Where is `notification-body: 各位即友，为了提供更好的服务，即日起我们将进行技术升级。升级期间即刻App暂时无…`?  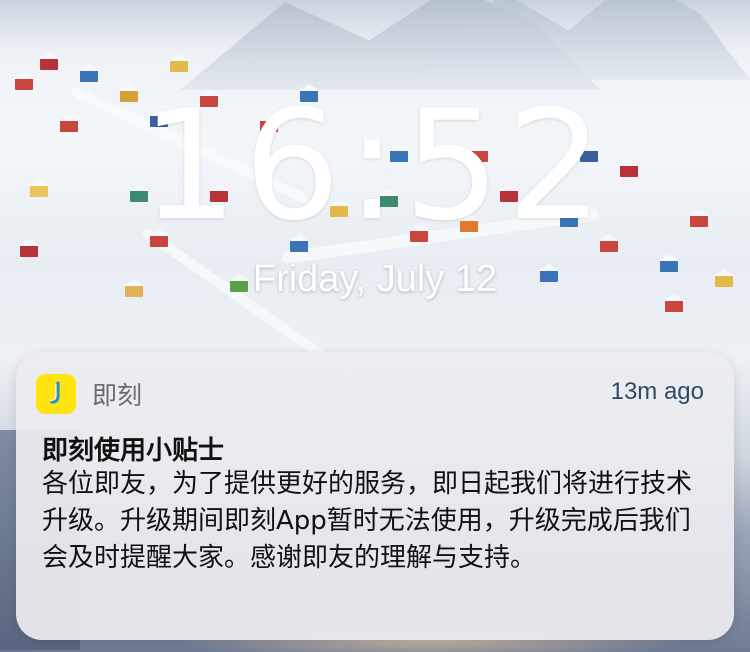 notification-body: 各位即友，为了提供更好的服务，即日起我们将进行技术升级。升级期间即刻App暂时无… is located at coordinates (367, 521).